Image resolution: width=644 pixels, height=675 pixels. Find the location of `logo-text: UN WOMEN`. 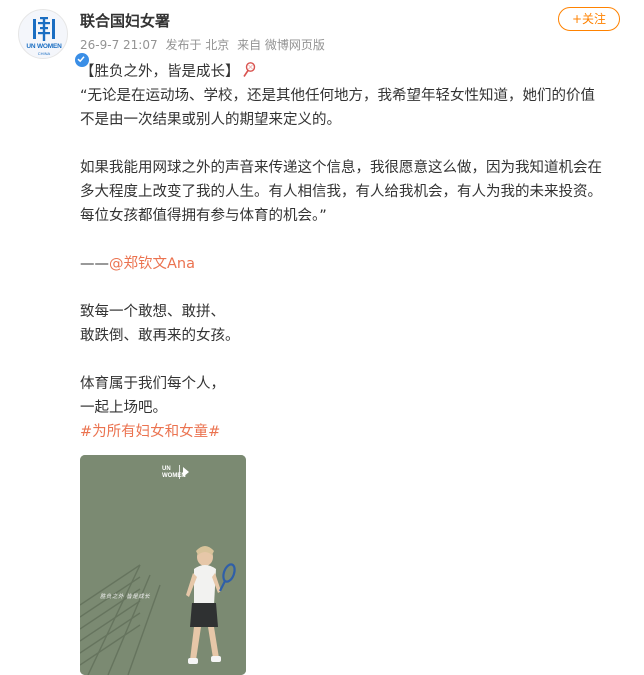

logo-text: UN WOMEN is located at coordinates (44, 46).